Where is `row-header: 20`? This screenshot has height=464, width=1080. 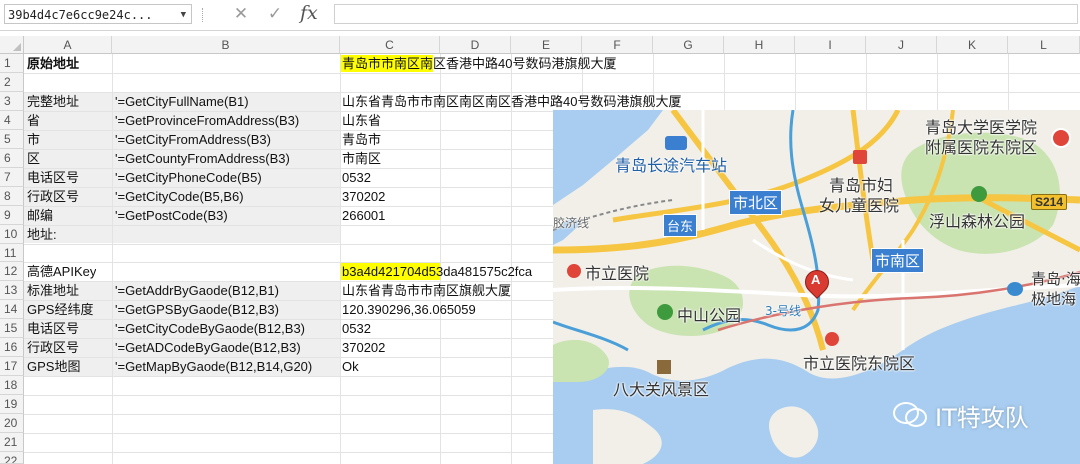 row-header: 20 is located at coordinates (12, 423).